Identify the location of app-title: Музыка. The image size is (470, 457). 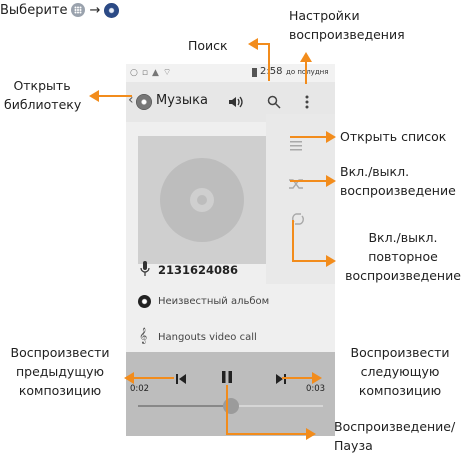
(182, 100).